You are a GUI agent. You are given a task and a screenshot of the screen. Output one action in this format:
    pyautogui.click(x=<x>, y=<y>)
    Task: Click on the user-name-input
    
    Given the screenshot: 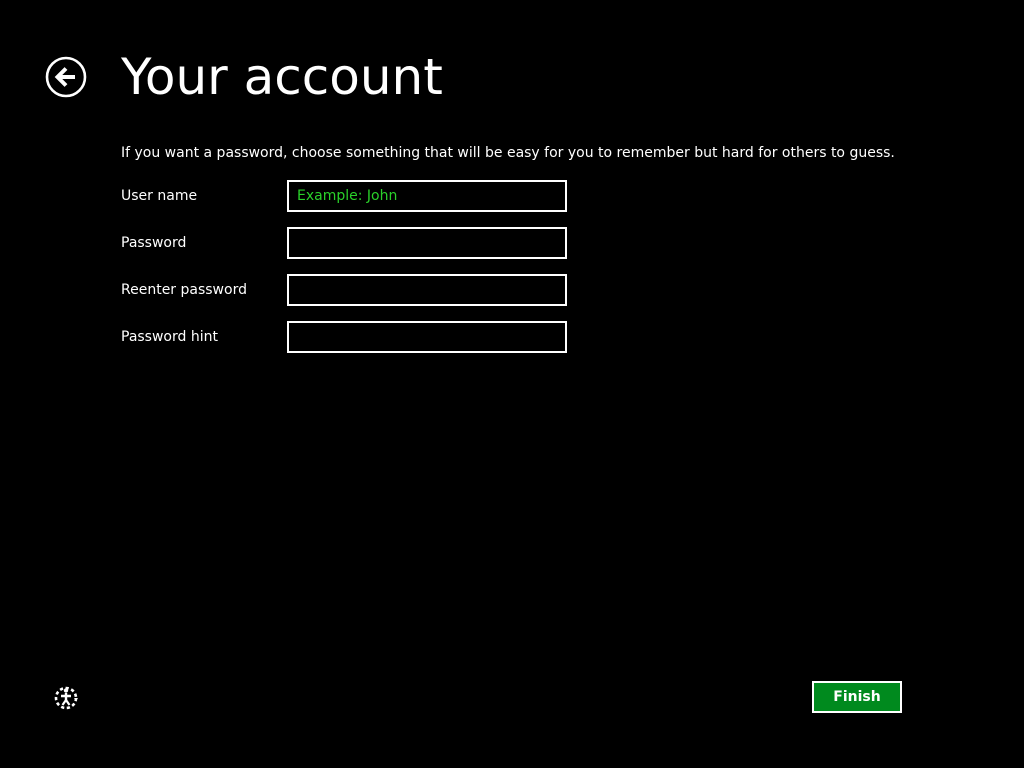 What is the action you would take?
    pyautogui.click(x=427, y=196)
    